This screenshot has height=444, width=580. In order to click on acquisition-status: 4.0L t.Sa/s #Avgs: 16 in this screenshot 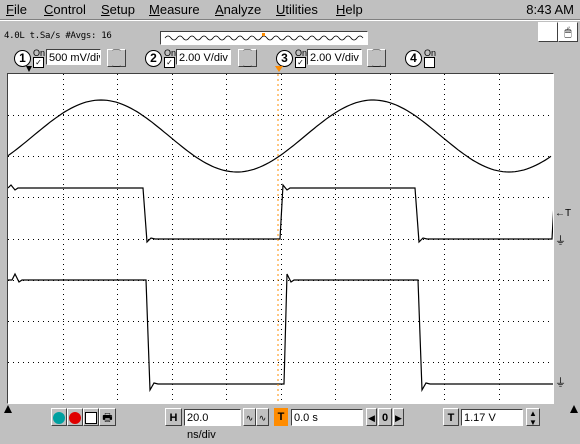, I will do `click(58, 36)`.